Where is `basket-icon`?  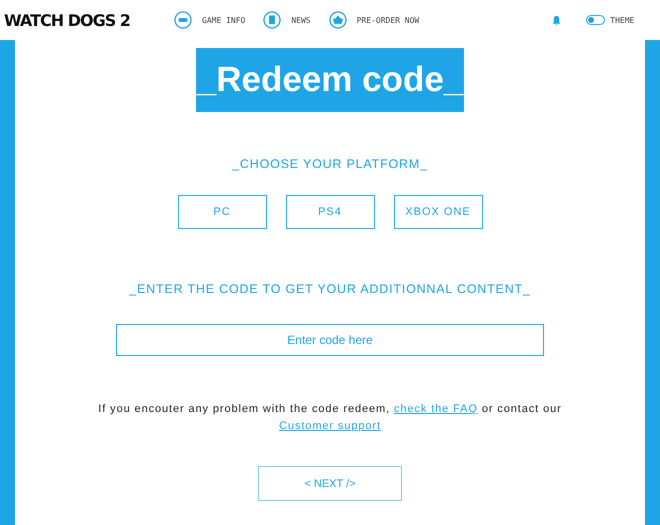 basket-icon is located at coordinates (337, 20).